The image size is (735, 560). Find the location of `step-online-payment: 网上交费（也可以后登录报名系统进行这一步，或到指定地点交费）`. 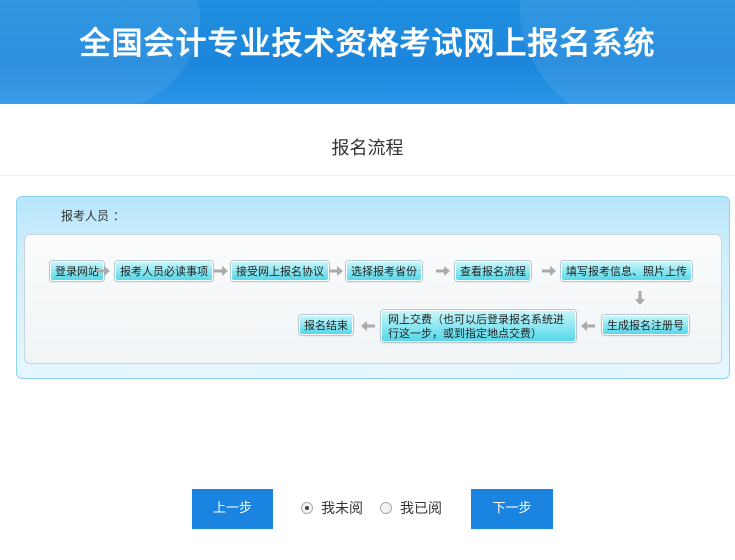

step-online-payment: 网上交费（也可以后登录报名系统进行这一步，或到指定地点交费） is located at coordinates (478, 326).